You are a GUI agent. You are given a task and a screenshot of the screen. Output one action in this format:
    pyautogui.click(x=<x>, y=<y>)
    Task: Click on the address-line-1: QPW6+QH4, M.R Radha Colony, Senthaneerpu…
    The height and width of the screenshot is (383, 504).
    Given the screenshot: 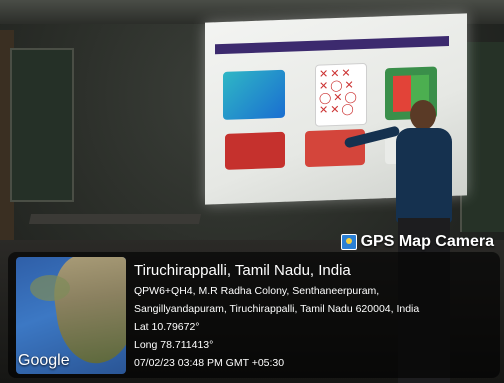 What is the action you would take?
    pyautogui.click(x=257, y=291)
    